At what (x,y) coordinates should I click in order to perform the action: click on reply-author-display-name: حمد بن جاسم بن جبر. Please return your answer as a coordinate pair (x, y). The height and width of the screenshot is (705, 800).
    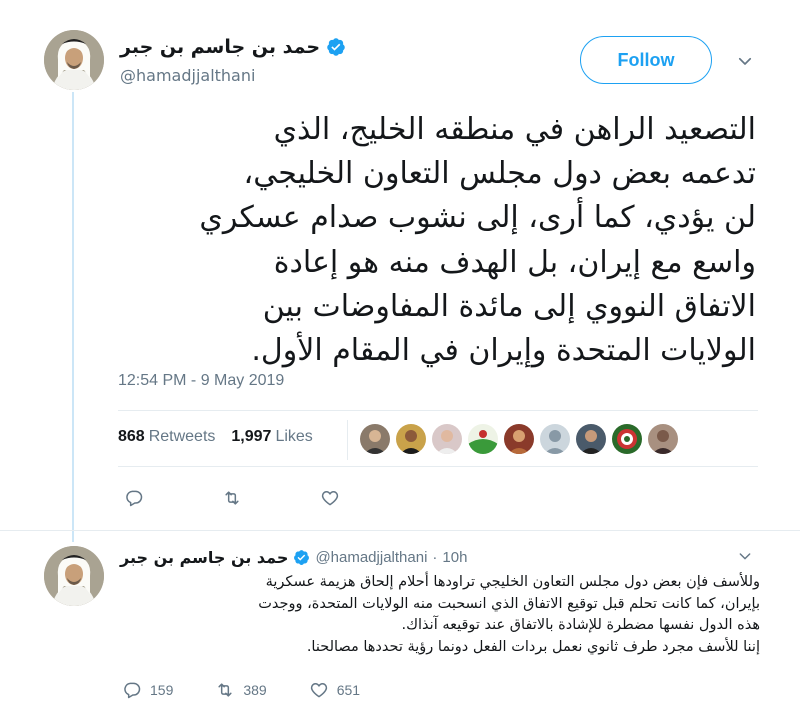
    Looking at the image, I should click on (204, 557).